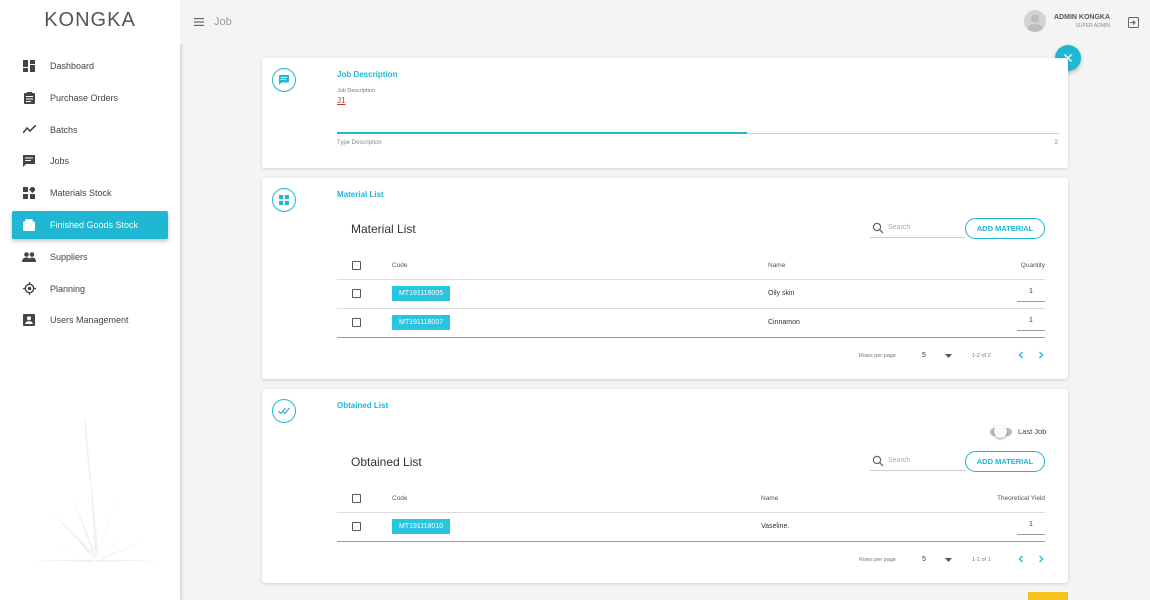 The image size is (1150, 600). Describe the element at coordinates (69, 256) in the screenshot. I see `sidebar-item-label: Suppliers` at that location.